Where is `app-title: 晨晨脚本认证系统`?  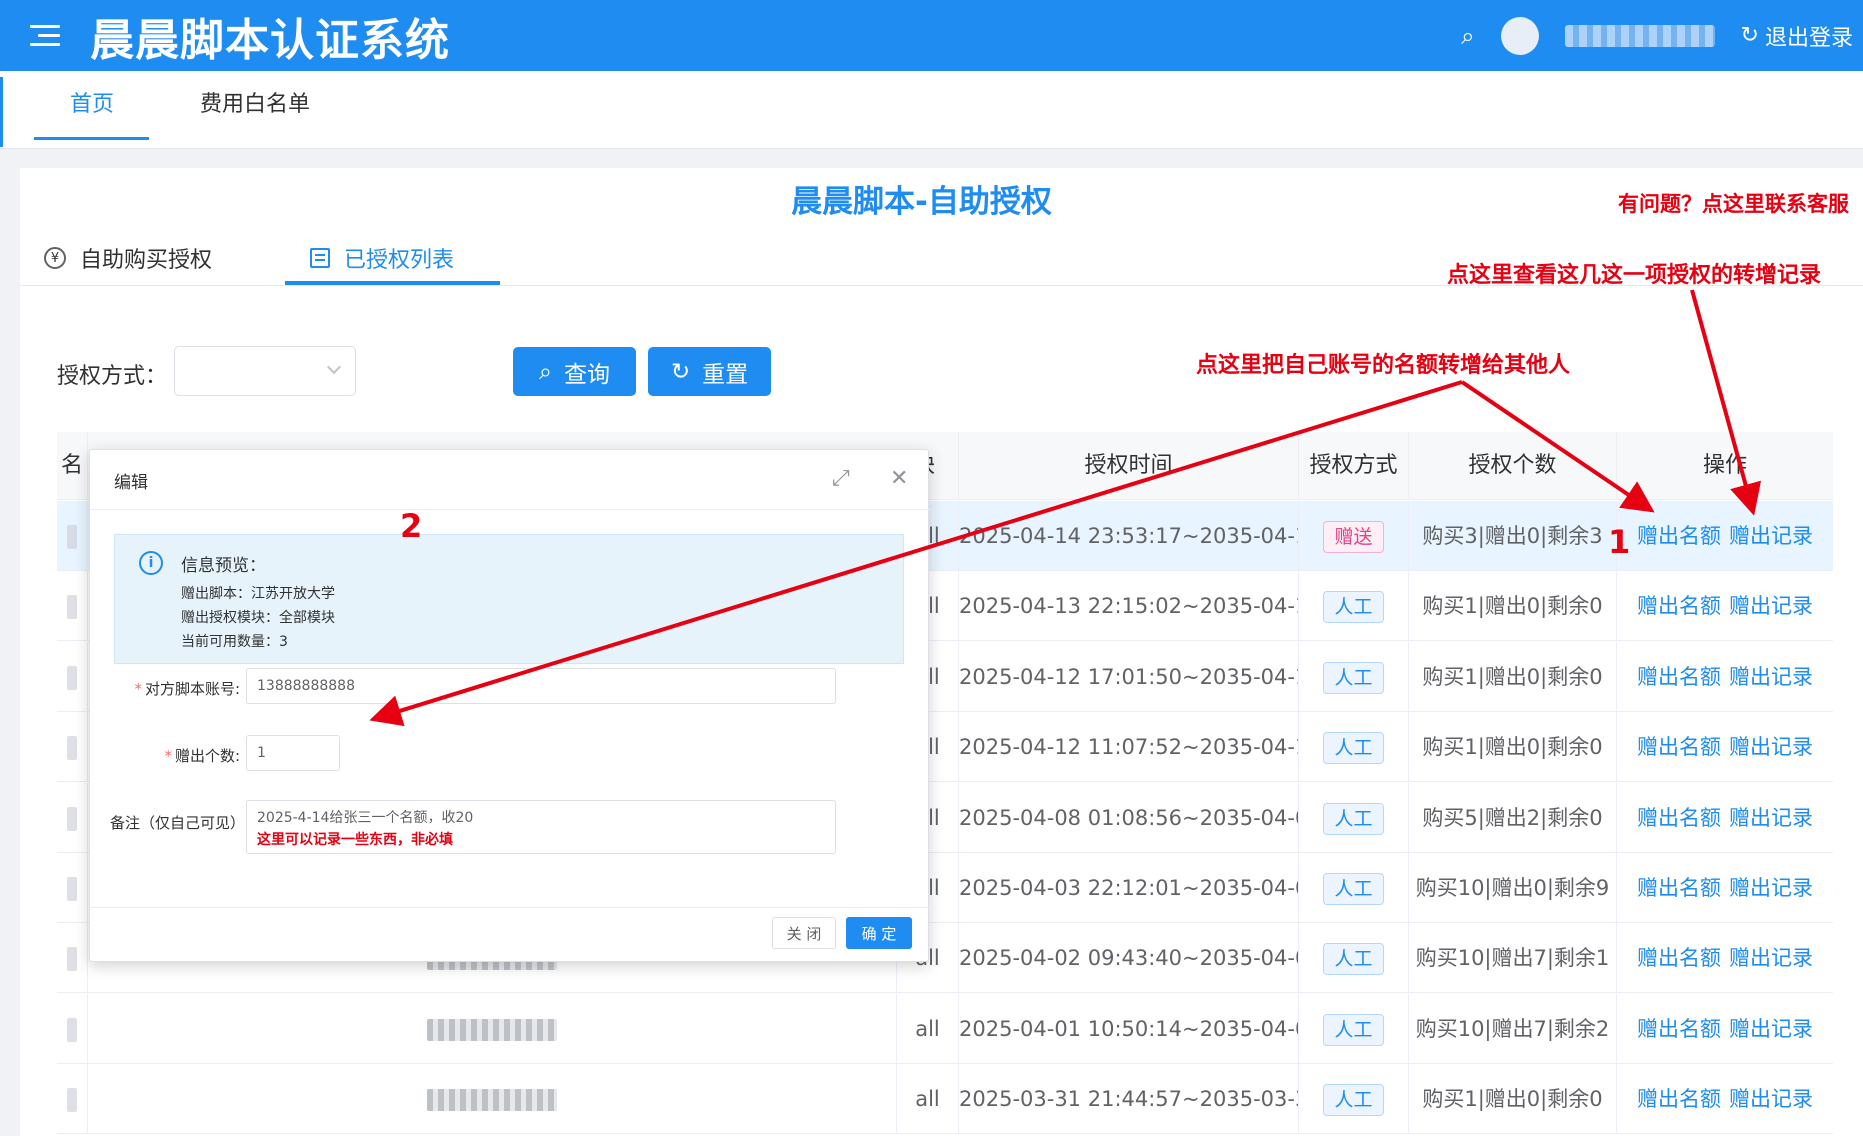
app-title: 晨晨脚本认证系统 is located at coordinates (270, 40).